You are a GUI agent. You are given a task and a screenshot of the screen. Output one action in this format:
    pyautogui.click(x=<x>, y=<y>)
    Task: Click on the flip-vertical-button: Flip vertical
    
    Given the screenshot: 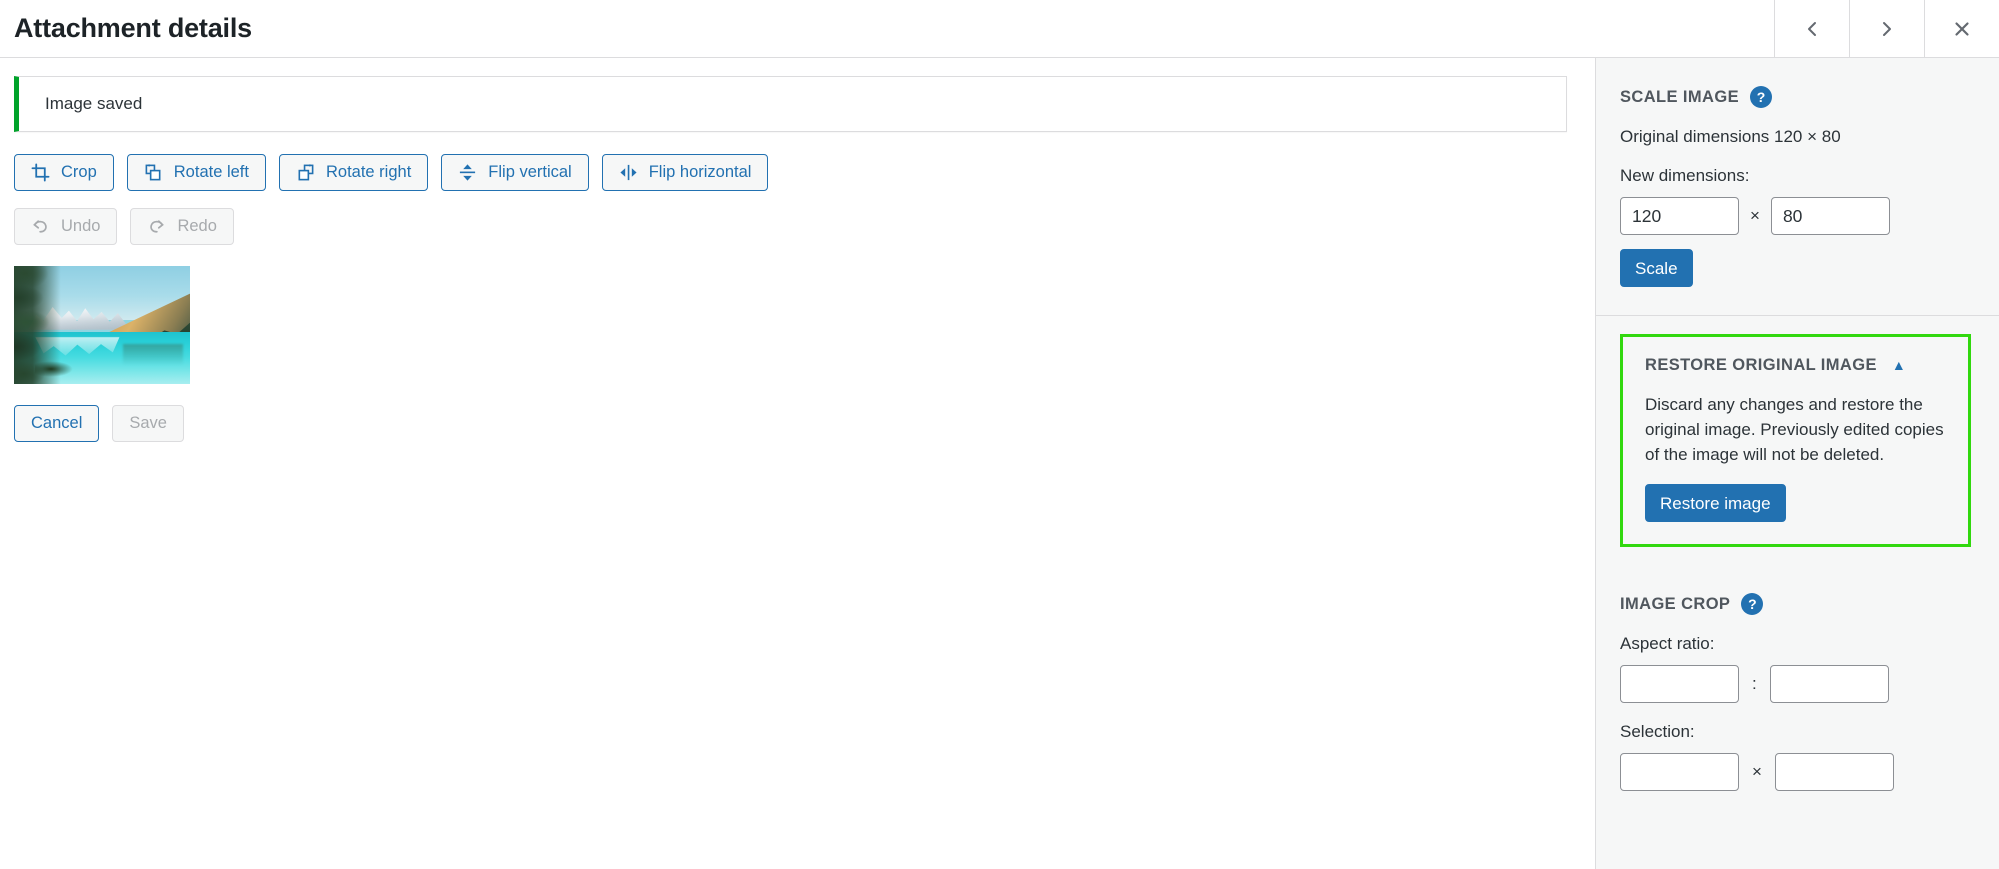 What is the action you would take?
    pyautogui.click(x=515, y=172)
    